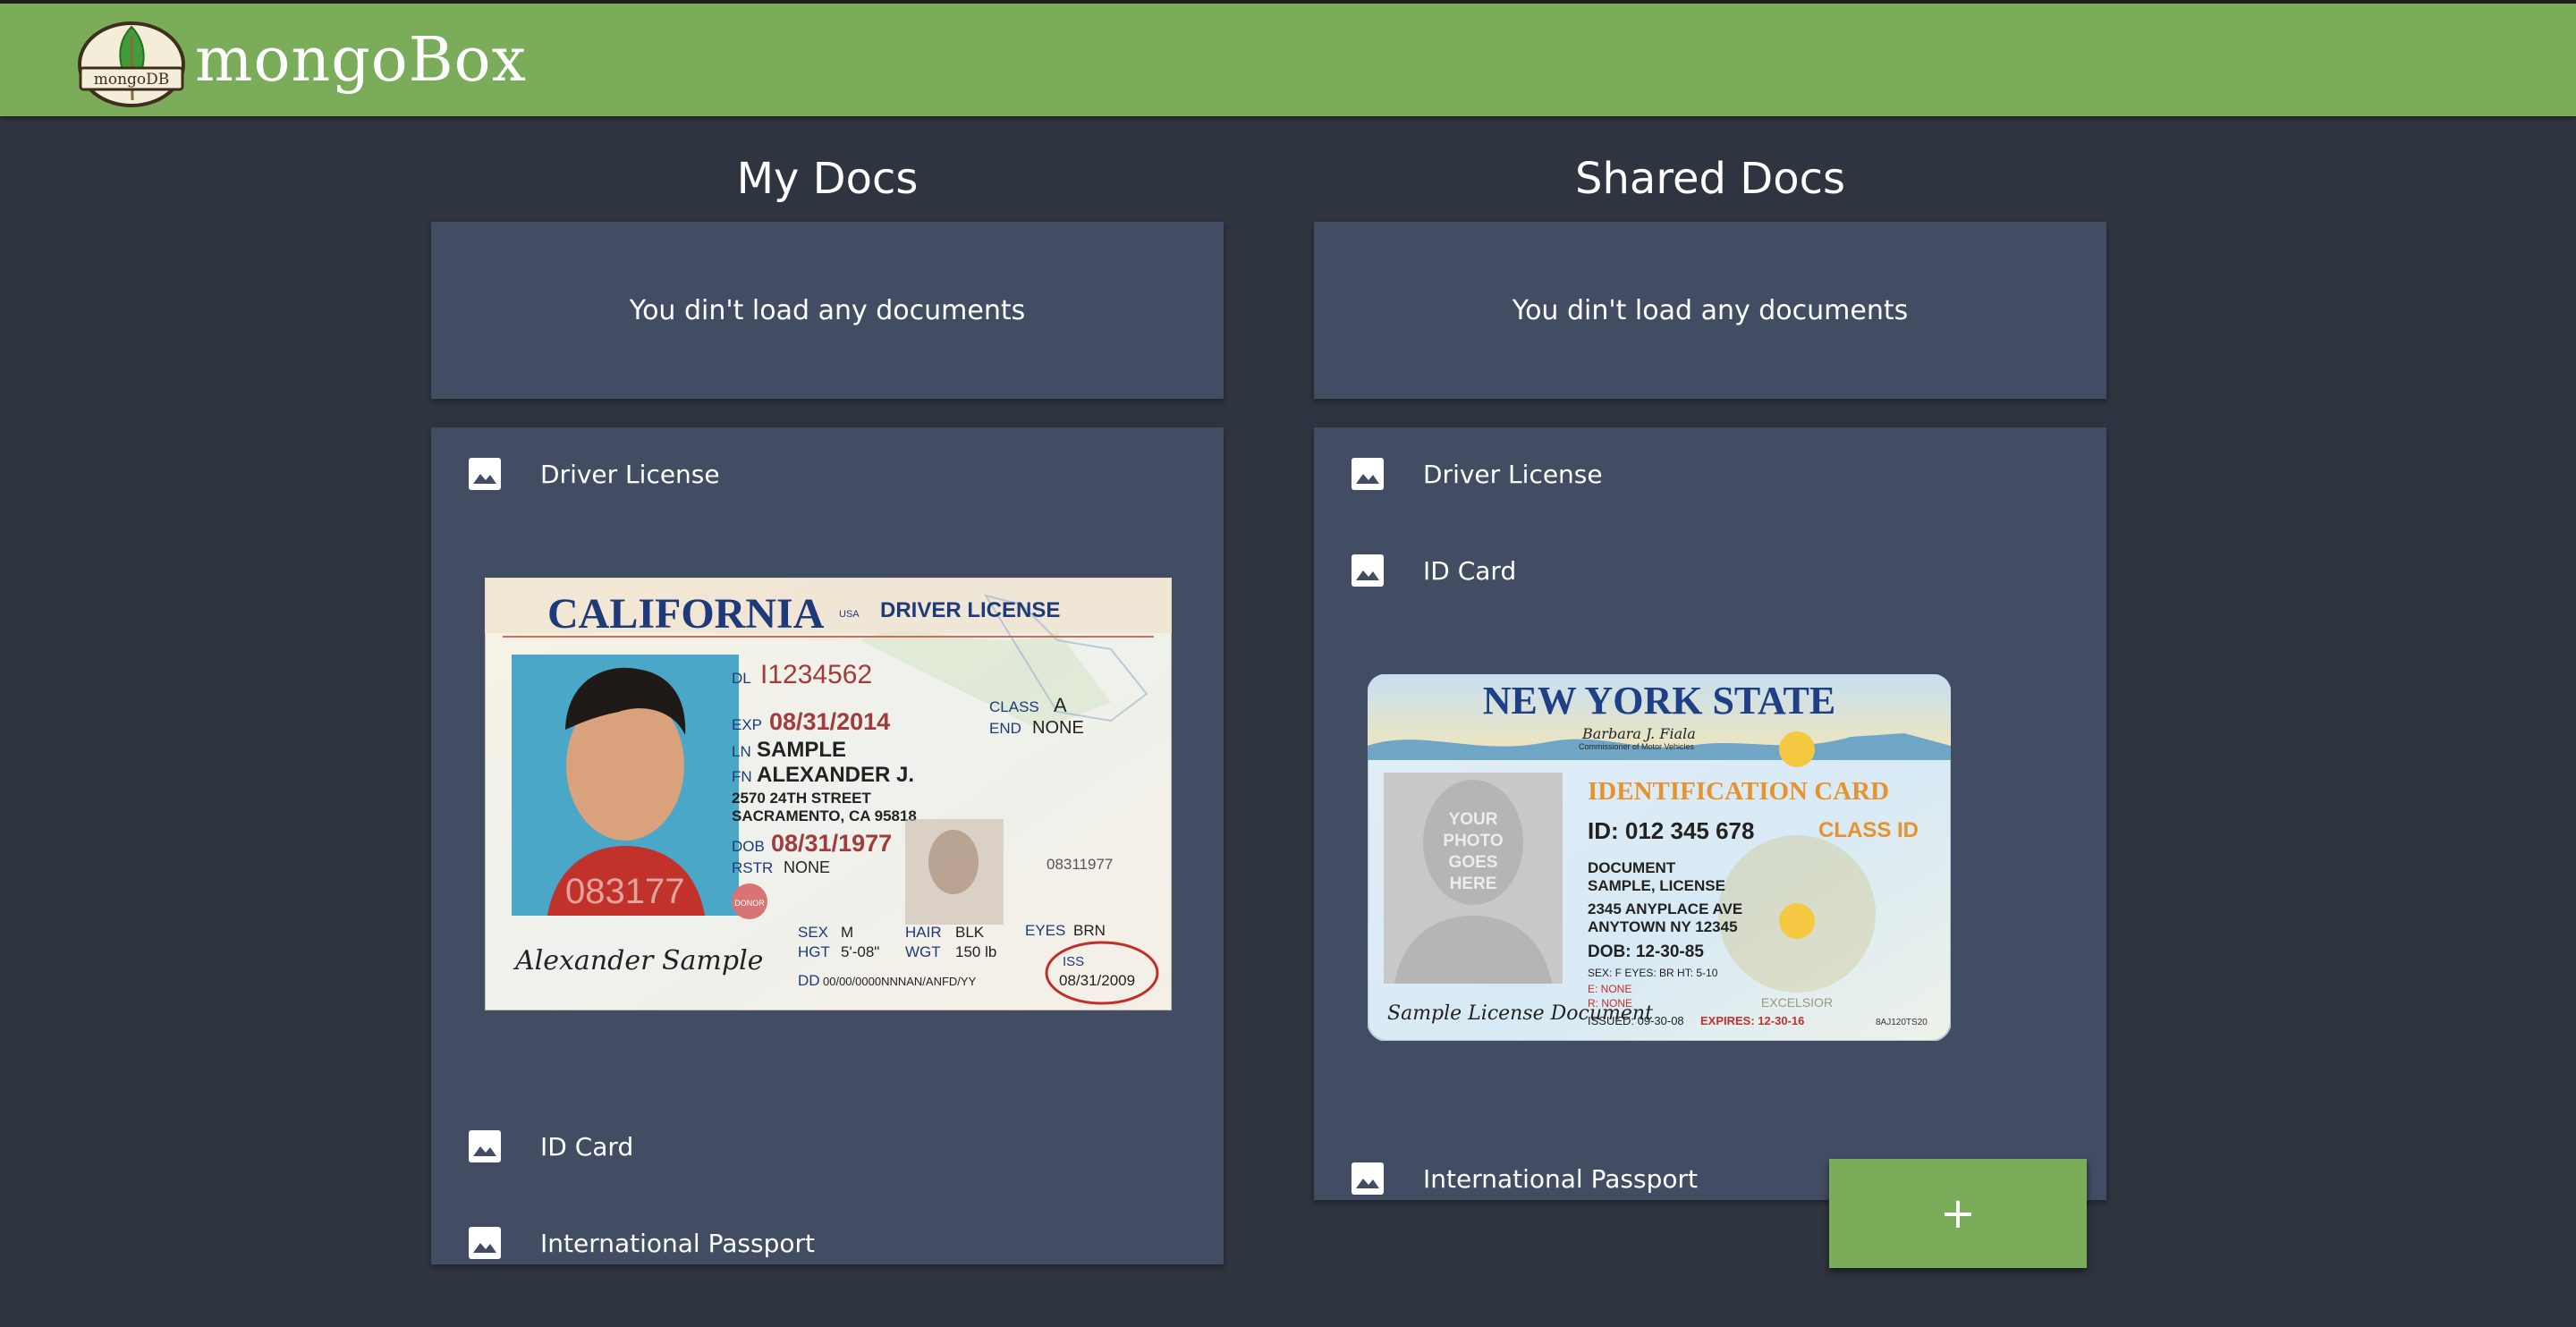  Describe the element at coordinates (829, 721) in the screenshot. I see `exp-date: 08/31/2014` at that location.